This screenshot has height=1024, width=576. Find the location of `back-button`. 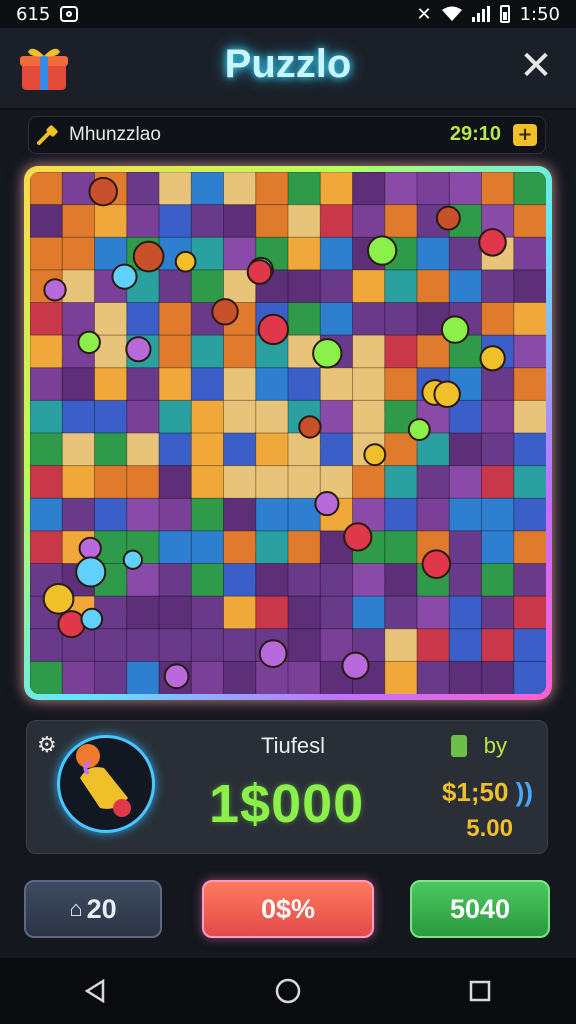

back-button is located at coordinates (96, 991).